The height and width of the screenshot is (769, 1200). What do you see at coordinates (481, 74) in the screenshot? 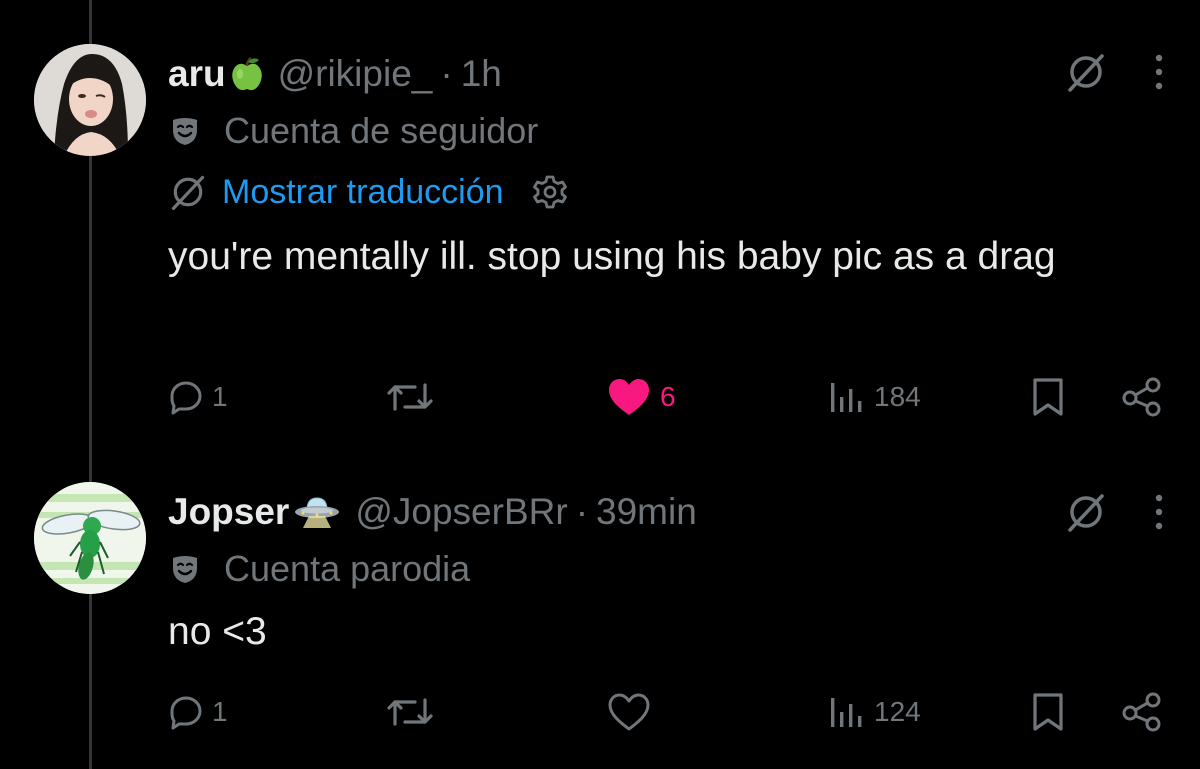
I see `timestamp: 1h` at bounding box center [481, 74].